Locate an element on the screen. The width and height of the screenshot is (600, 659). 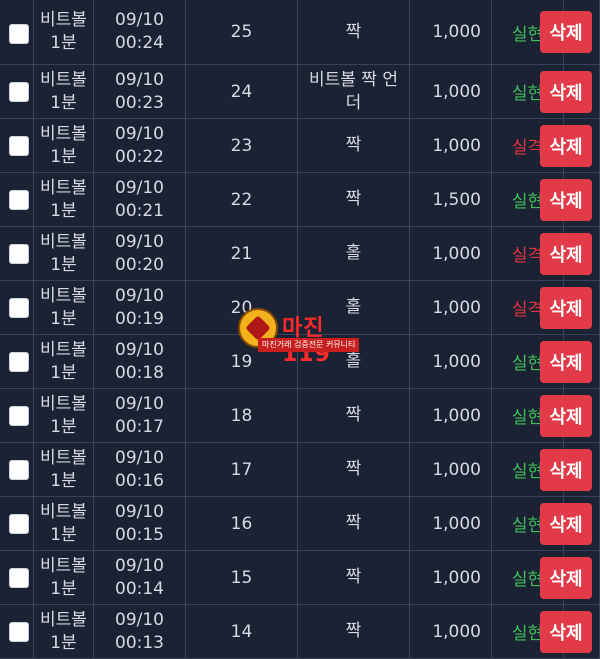
table-row: 비트볼 1분 09/10 00:22 23 짝 1,000 실격 삭제 is located at coordinates (300, 146).